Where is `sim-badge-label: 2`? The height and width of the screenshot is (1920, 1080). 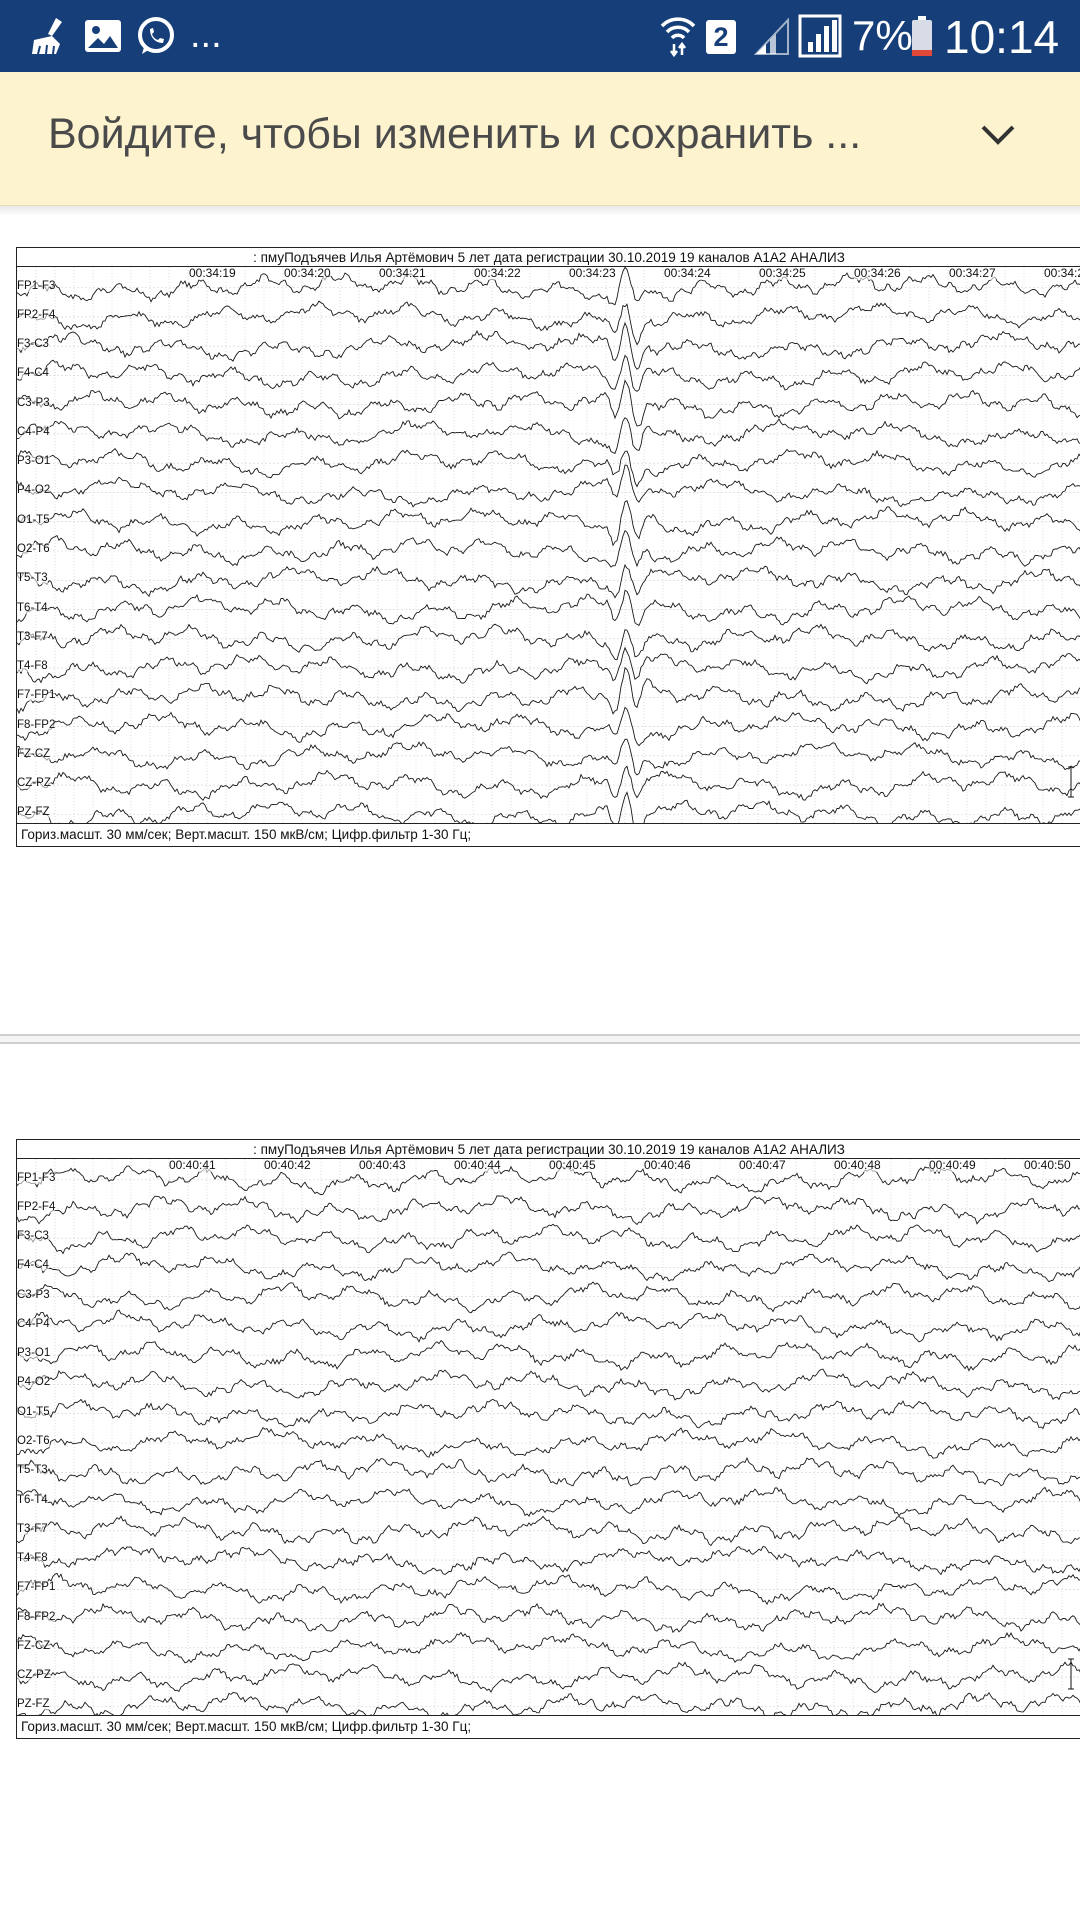
sim-badge-label: 2 is located at coordinates (721, 37).